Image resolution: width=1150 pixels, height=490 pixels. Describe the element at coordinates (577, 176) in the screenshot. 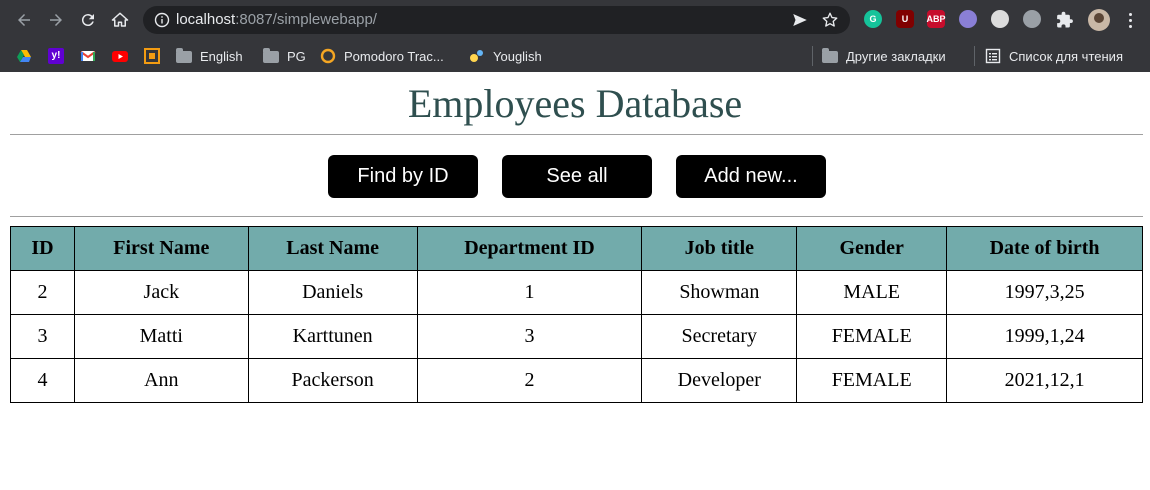

I see `see-all-button: See all` at that location.